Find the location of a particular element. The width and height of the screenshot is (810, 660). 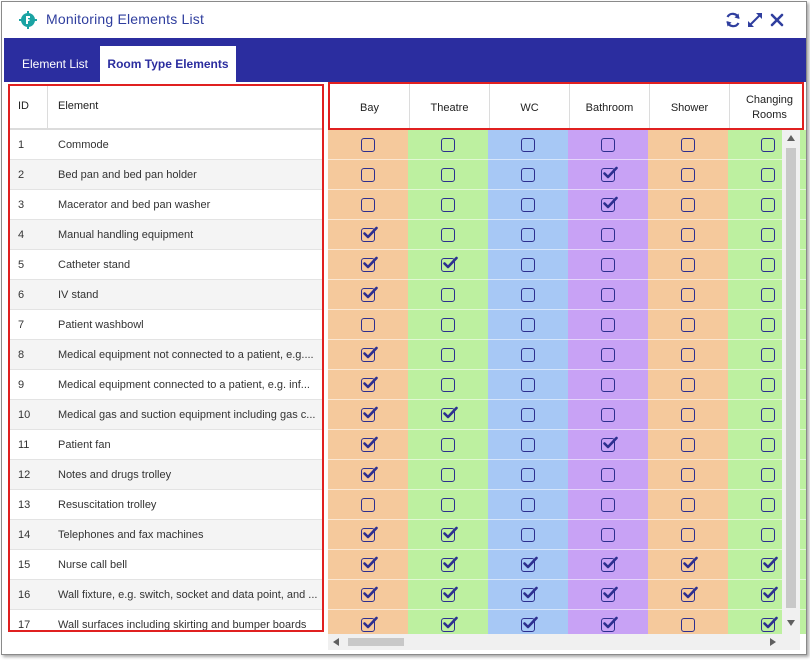

table-row: 4 Manual handling equipment is located at coordinates (166, 235).